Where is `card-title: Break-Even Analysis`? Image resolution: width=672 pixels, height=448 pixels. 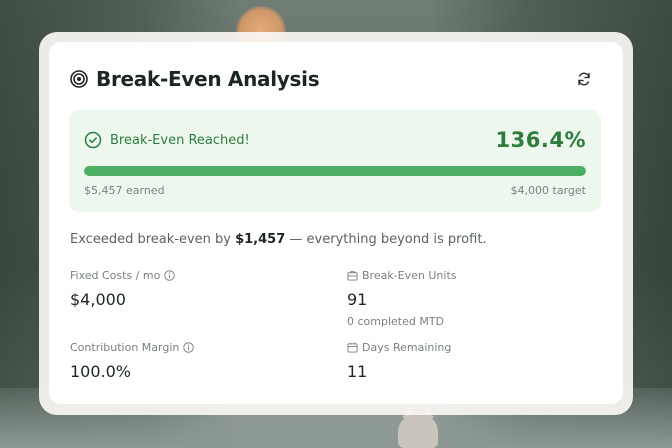
card-title: Break-Even Analysis is located at coordinates (208, 79).